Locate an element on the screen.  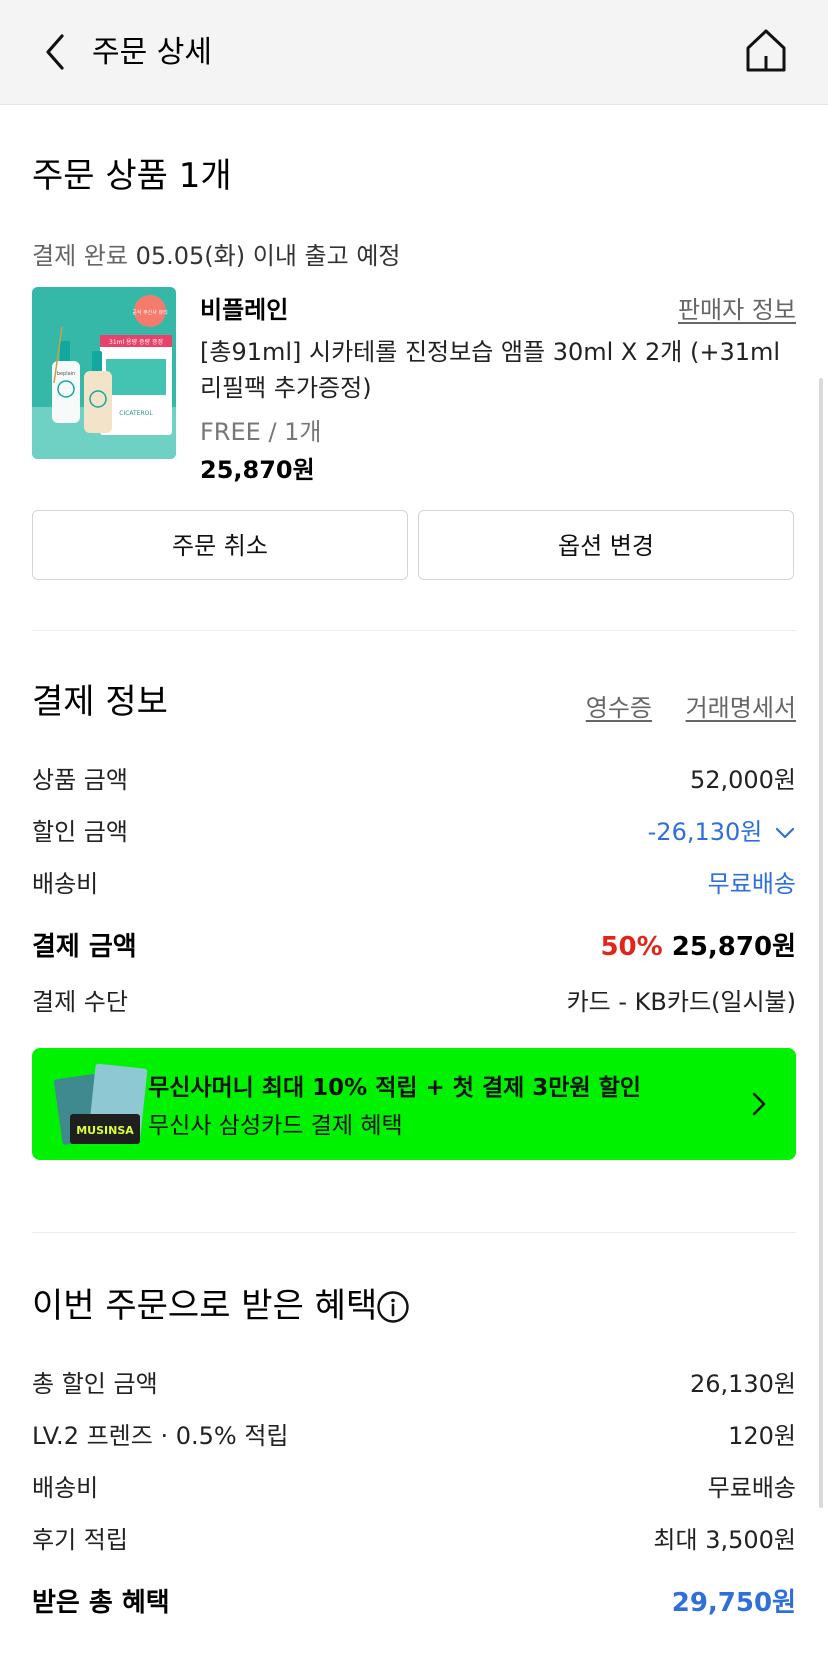
discount-amount-toggle: -26,130원 is located at coordinates (722, 829).